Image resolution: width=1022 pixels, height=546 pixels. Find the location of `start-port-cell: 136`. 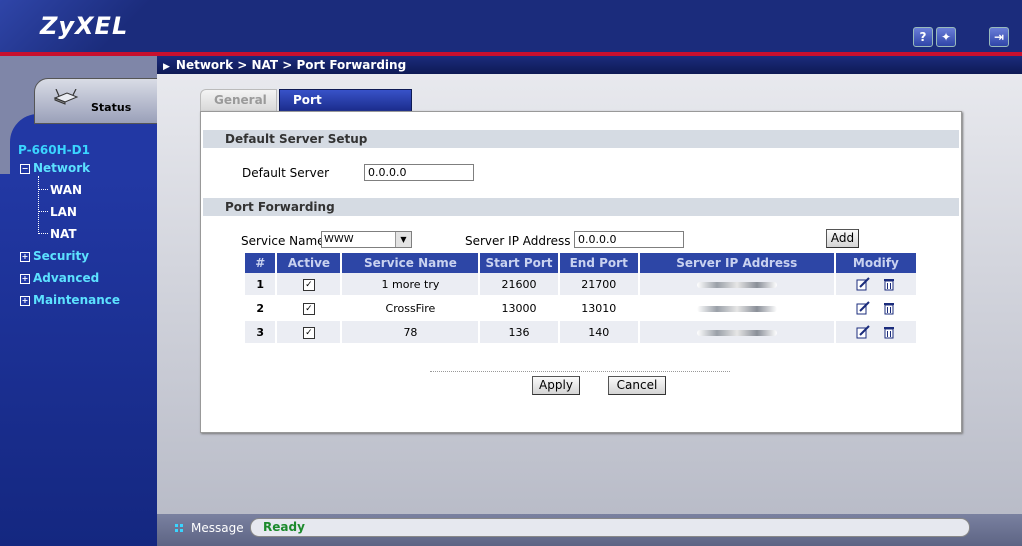

start-port-cell: 136 is located at coordinates (519, 333).